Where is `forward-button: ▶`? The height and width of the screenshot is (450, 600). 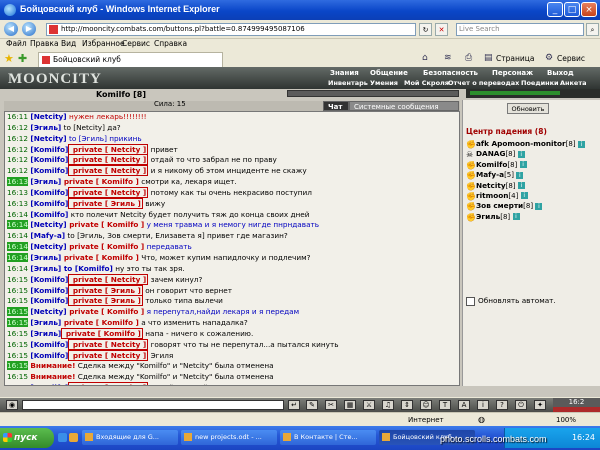
forward-button: ▶ is located at coordinates (29, 29).